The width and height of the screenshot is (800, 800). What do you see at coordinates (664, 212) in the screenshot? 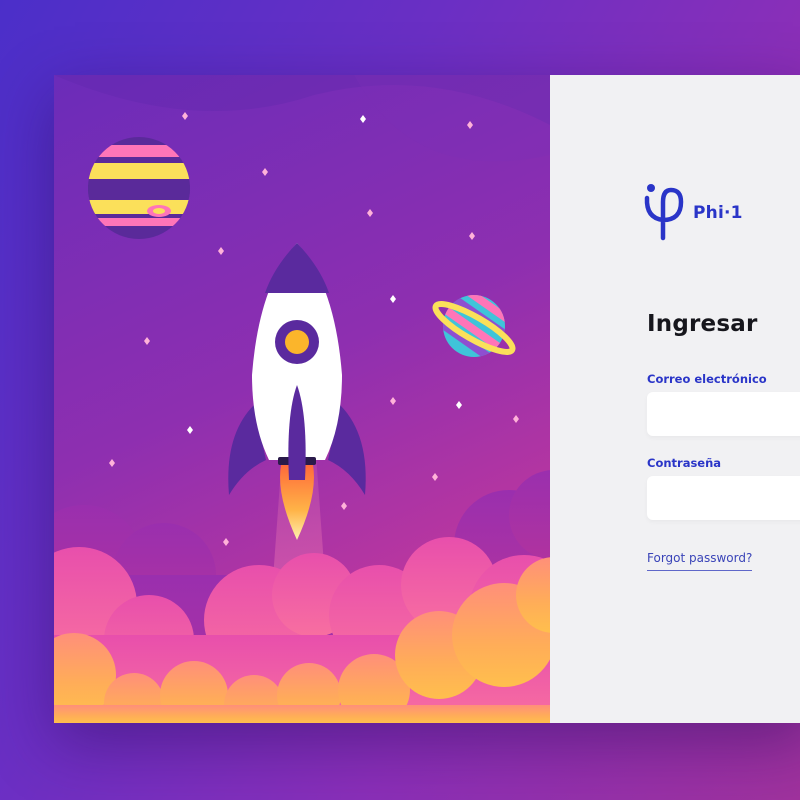
I see `phi-logo-icon` at bounding box center [664, 212].